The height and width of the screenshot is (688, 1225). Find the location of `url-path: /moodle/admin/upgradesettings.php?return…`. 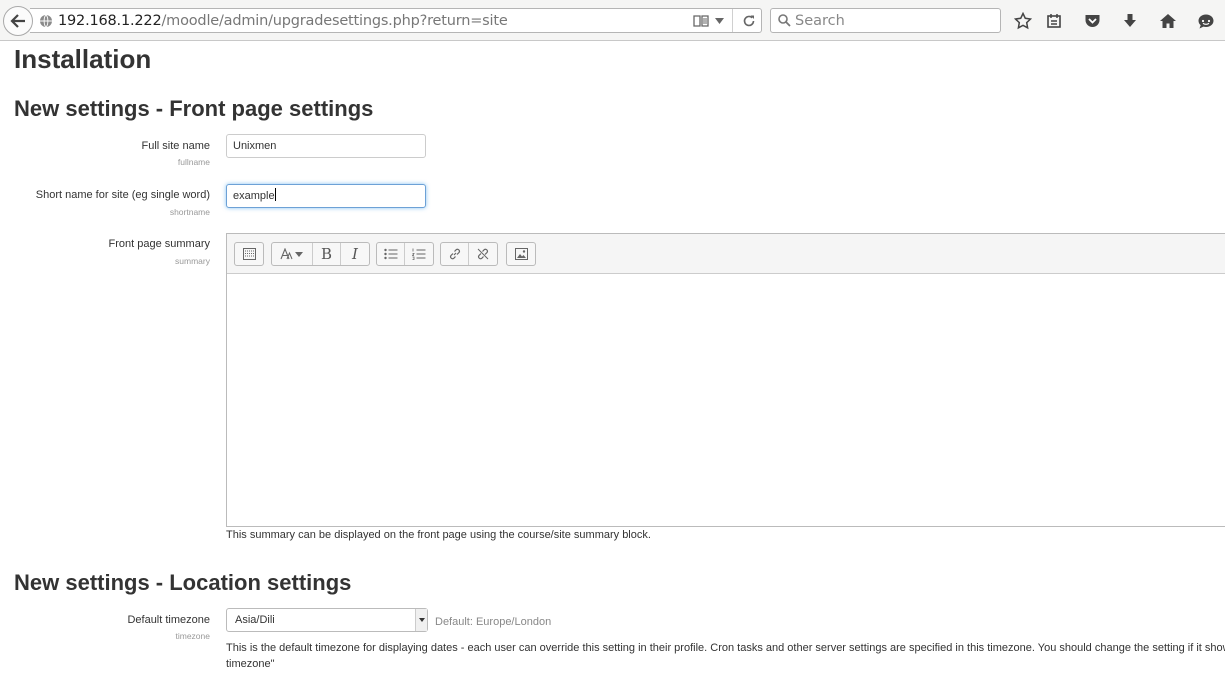

url-path: /moodle/admin/upgradesettings.php?return… is located at coordinates (334, 20).